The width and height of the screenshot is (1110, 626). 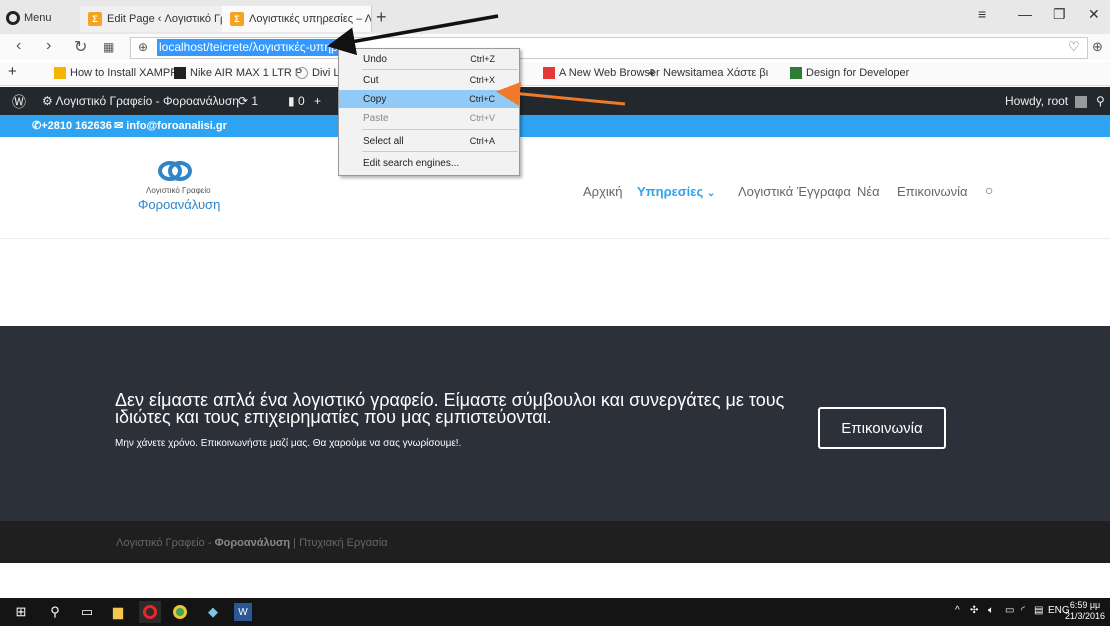 I want to click on minimize-button: —, so click(x=1025, y=14).